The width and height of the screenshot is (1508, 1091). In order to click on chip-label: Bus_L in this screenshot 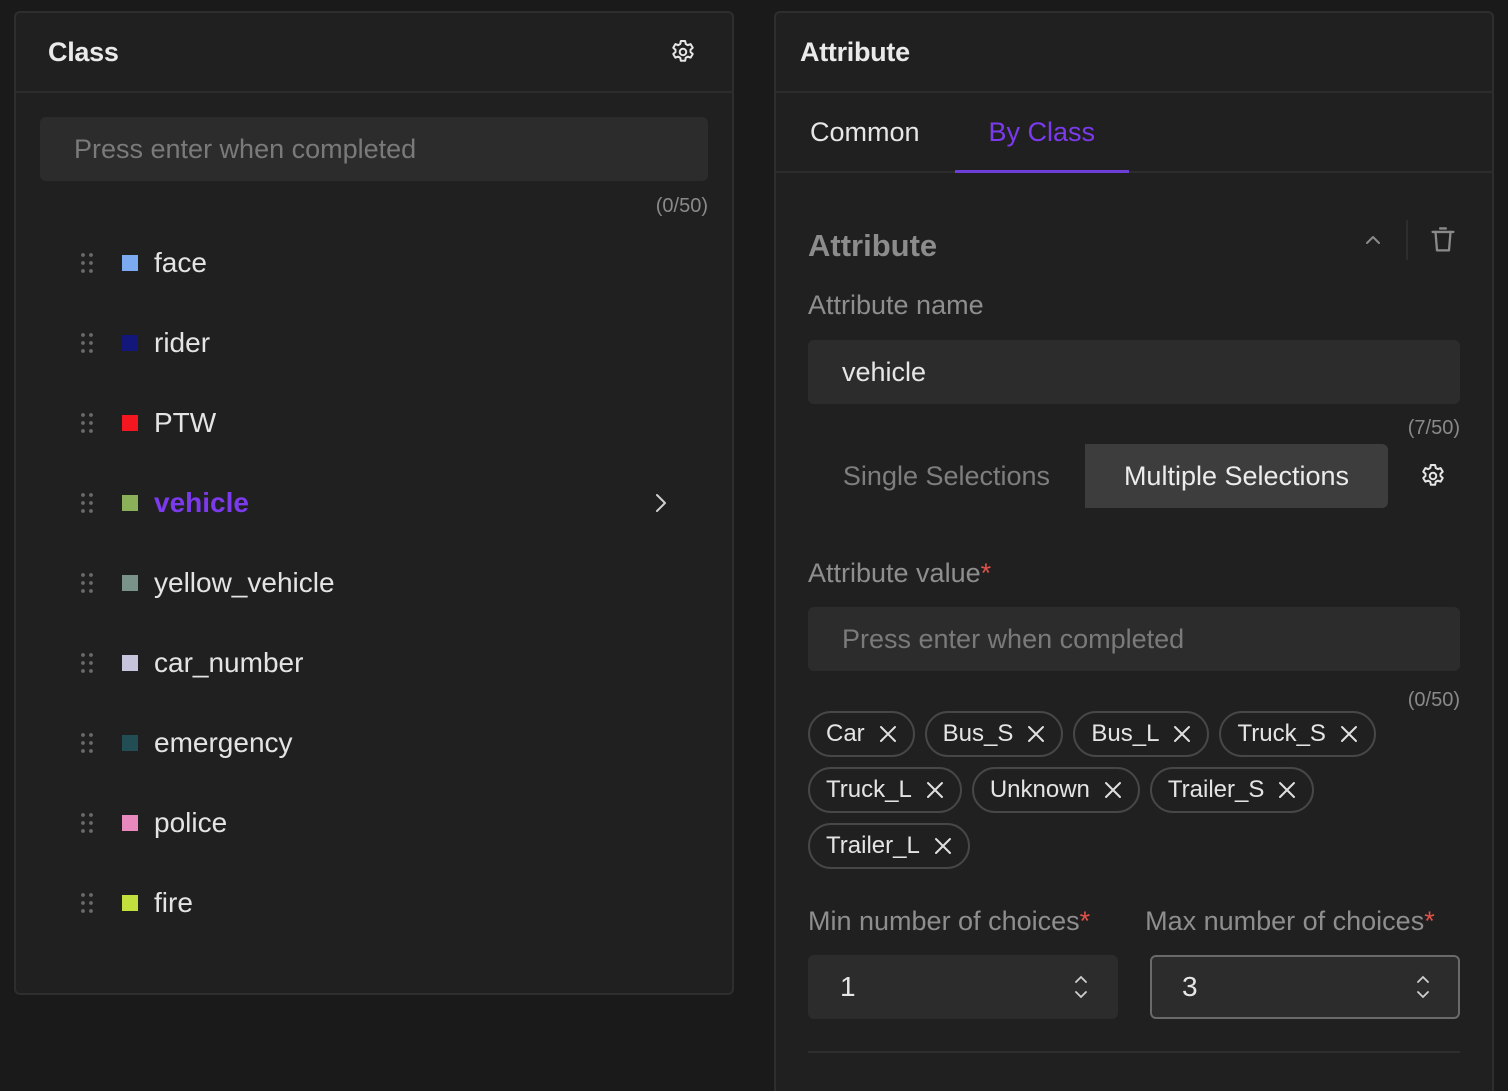, I will do `click(1125, 733)`.